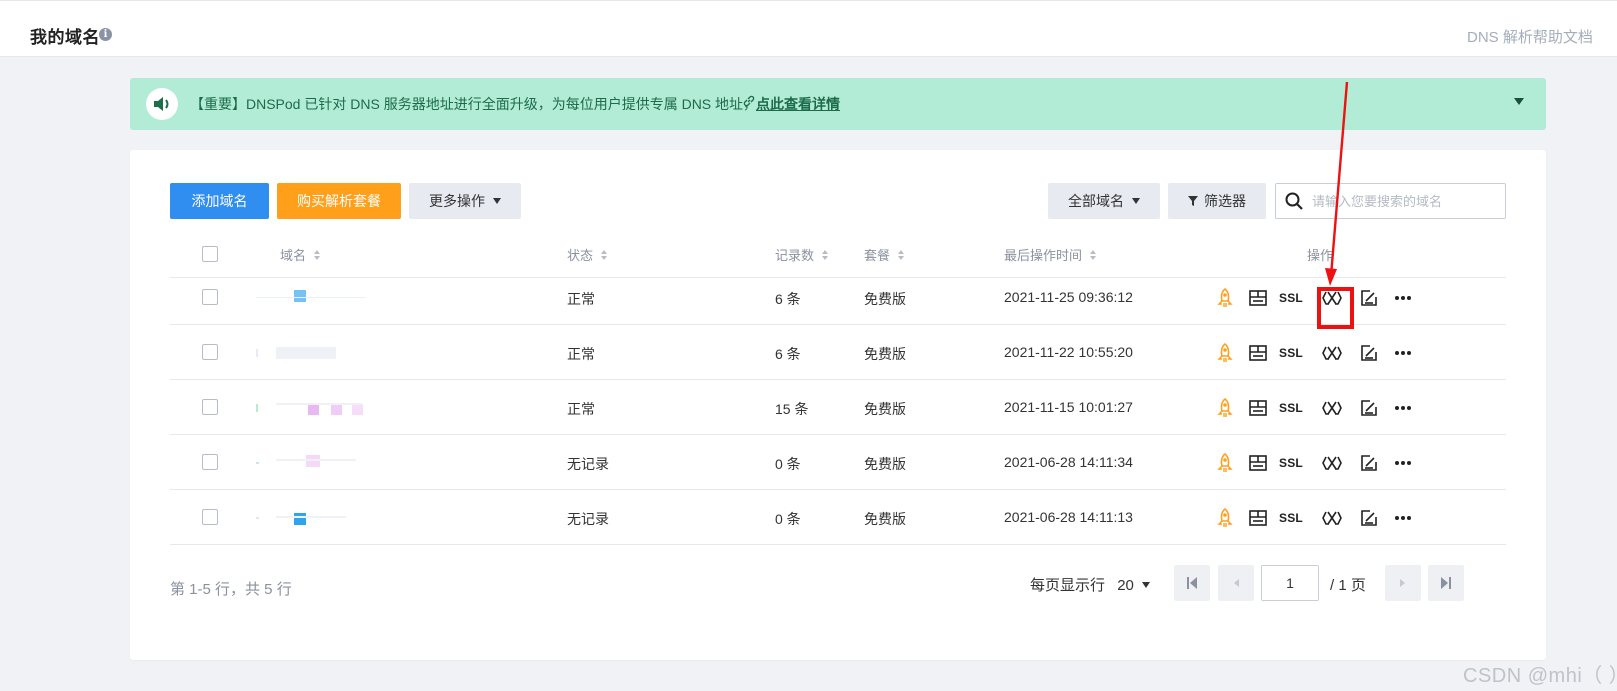 The image size is (1617, 691). What do you see at coordinates (791, 409) in the screenshot?
I see `row-records: 15 条` at bounding box center [791, 409].